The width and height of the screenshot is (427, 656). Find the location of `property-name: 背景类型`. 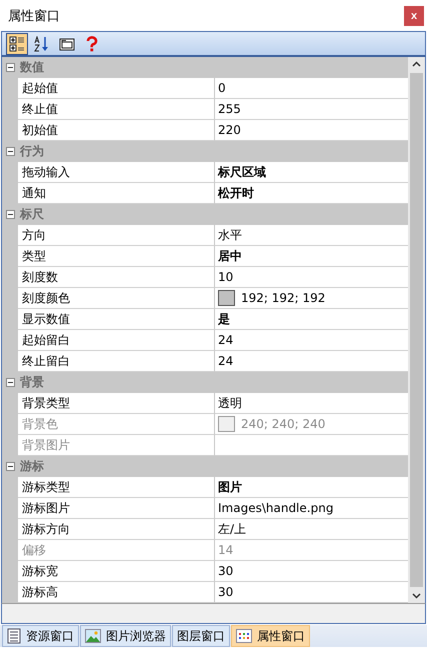

property-name: 背景类型 is located at coordinates (116, 403).